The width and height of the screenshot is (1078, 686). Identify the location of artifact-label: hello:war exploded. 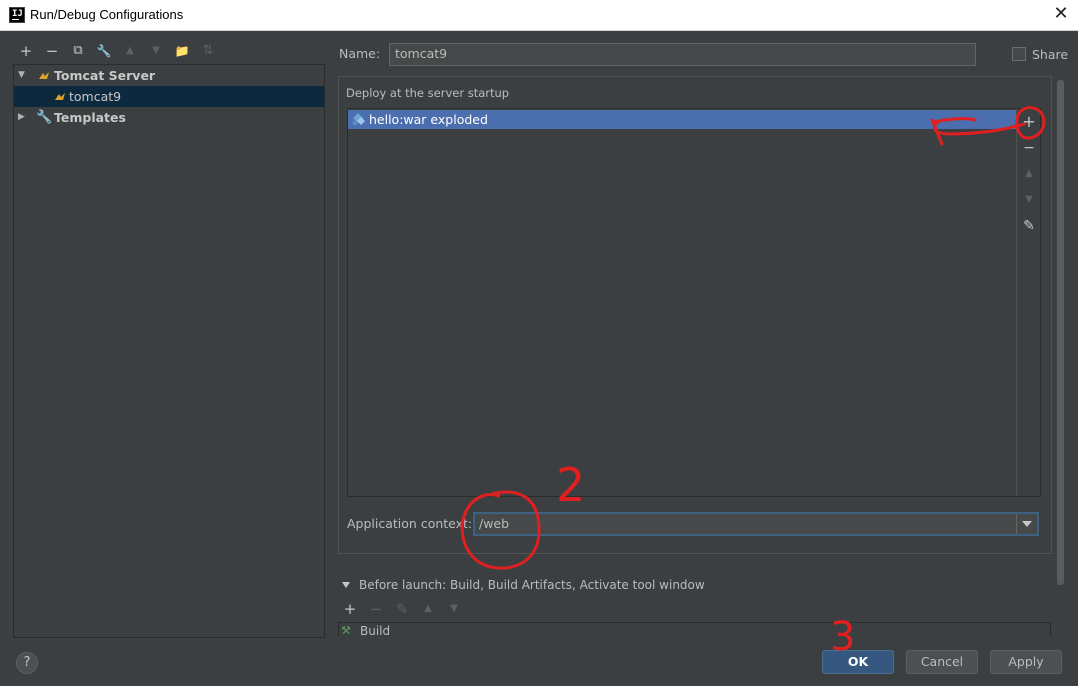
(428, 119).